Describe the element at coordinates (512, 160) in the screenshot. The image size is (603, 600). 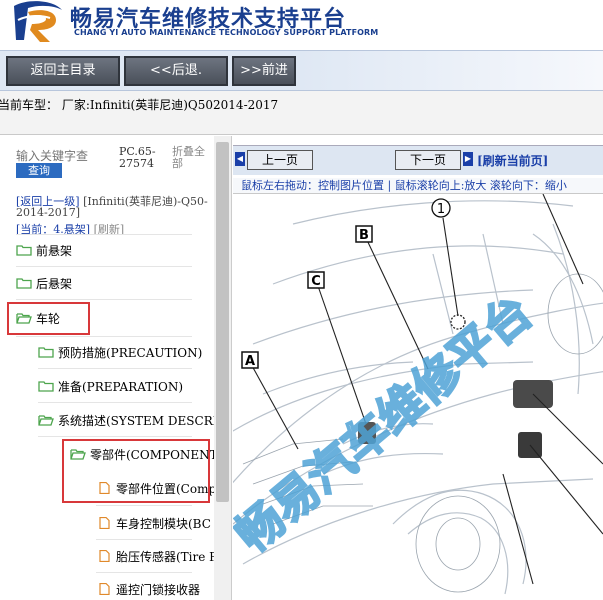
I see `refresh-page-button: [刷新当前页]` at that location.